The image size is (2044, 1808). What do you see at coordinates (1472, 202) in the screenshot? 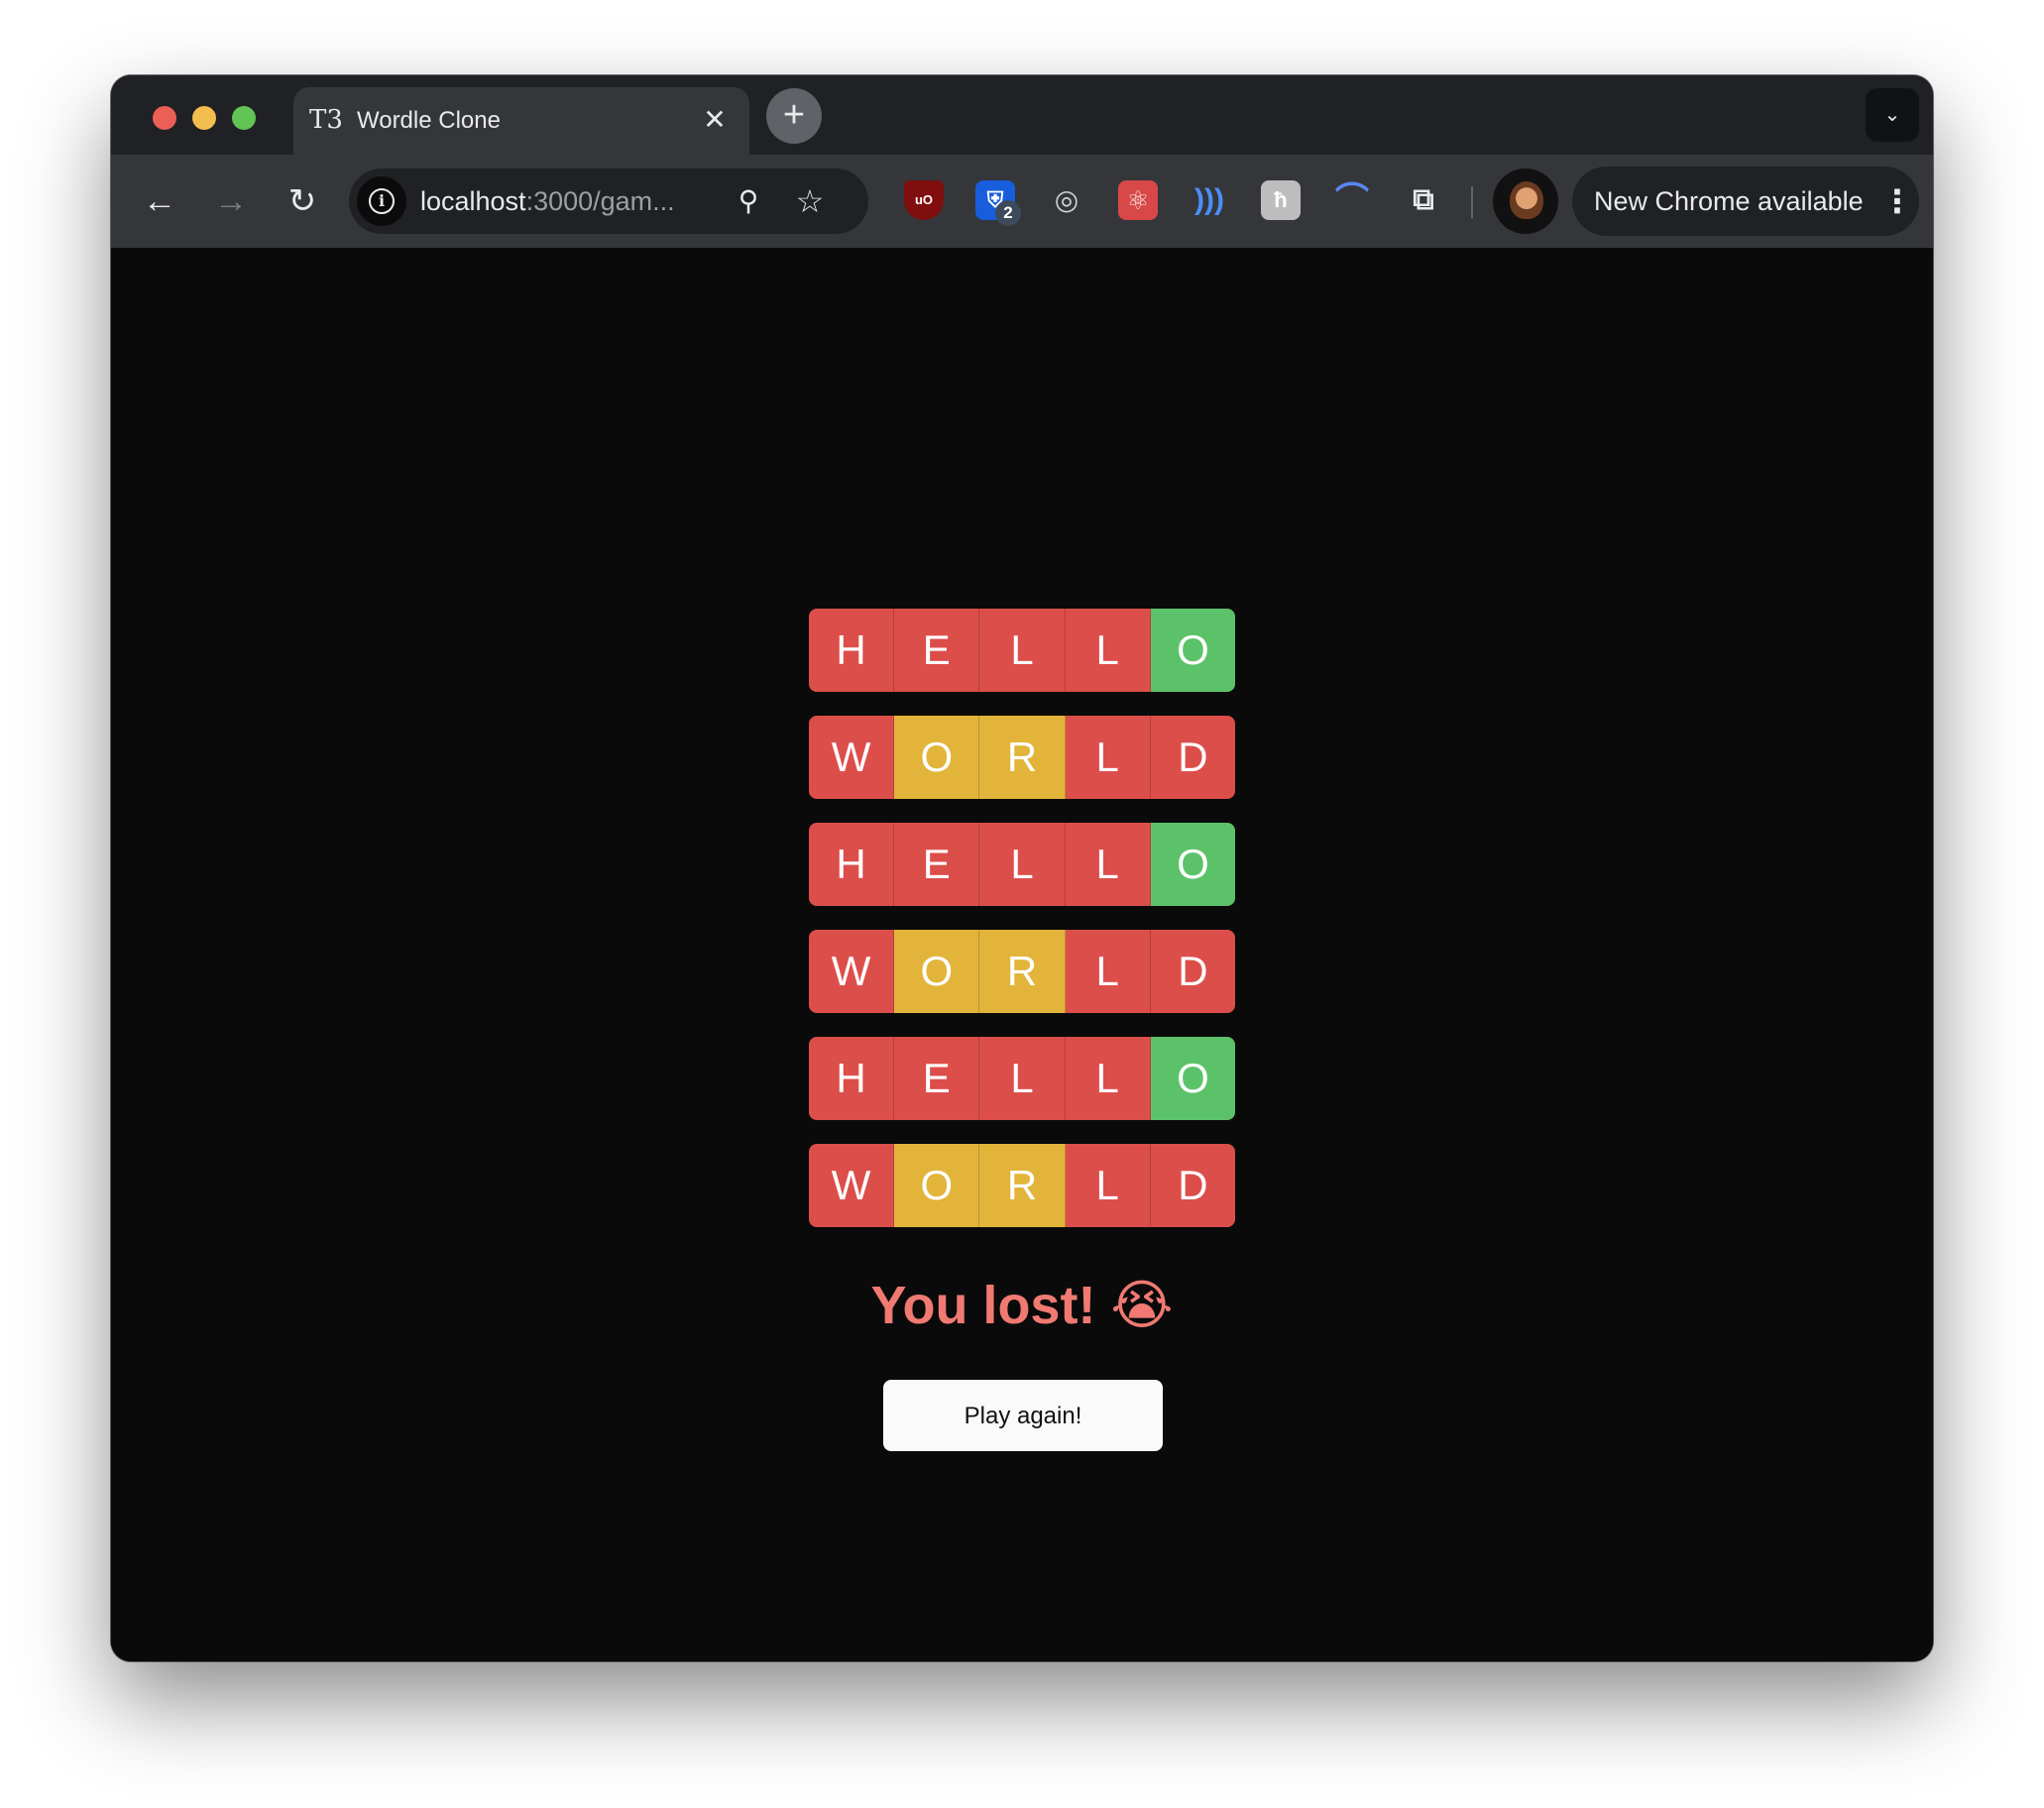
I see `toolbar-divider` at bounding box center [1472, 202].